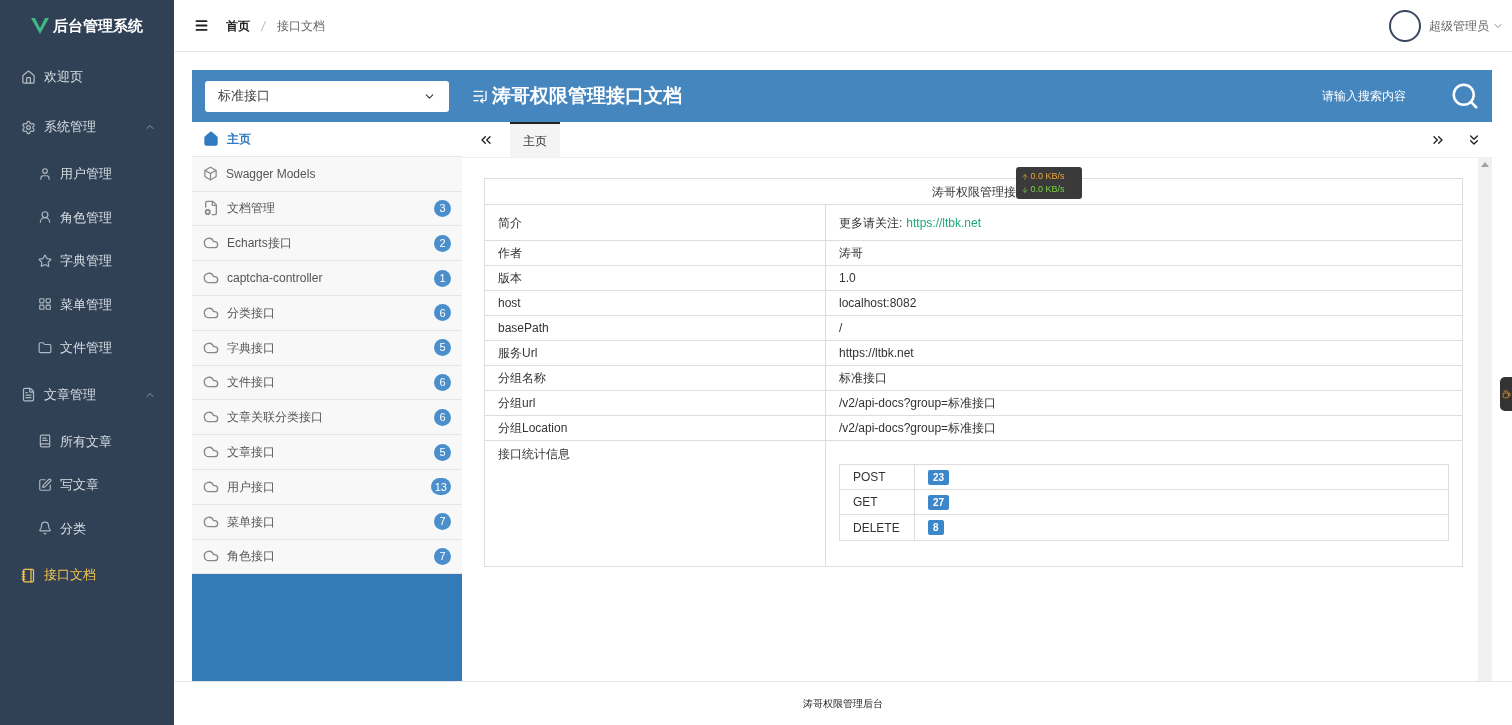 The height and width of the screenshot is (725, 1512). I want to click on api-nav-item: 用户接口 13, so click(327, 487).